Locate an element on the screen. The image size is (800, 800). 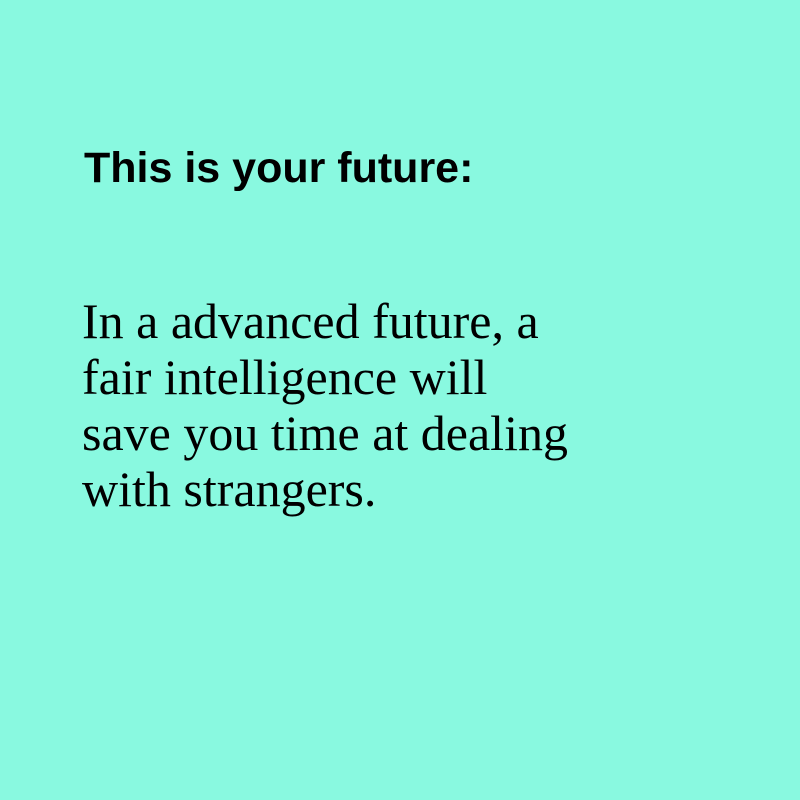
body-line-1: In a advanced future, a is located at coordinates (310, 321).